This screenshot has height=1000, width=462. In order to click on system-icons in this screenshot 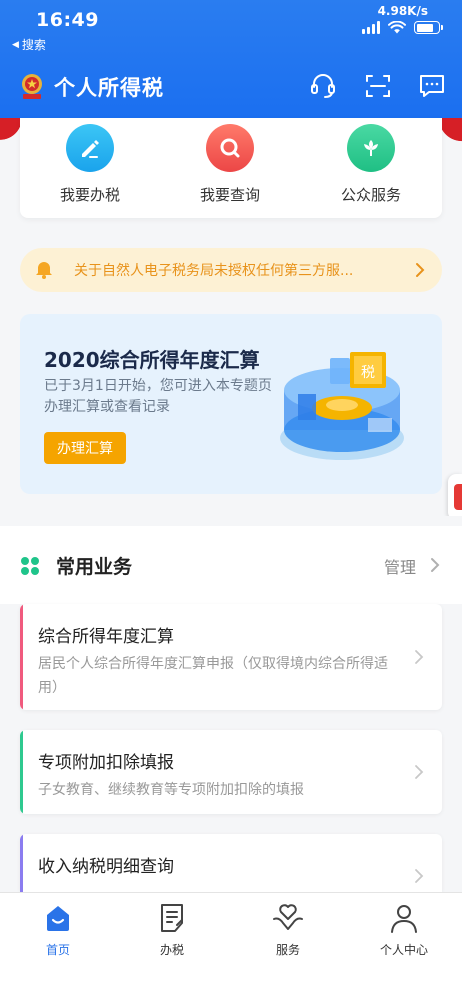, I will do `click(402, 27)`.